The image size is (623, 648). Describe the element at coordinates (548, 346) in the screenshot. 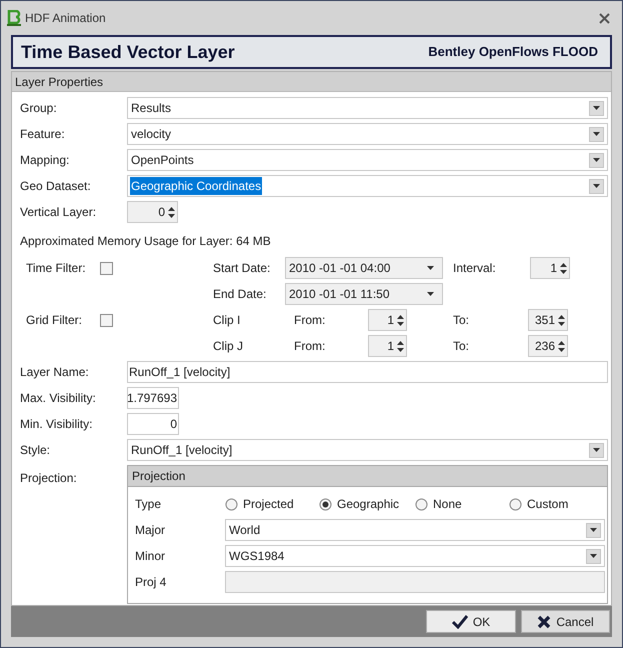

I see `number-spinner: 236` at that location.